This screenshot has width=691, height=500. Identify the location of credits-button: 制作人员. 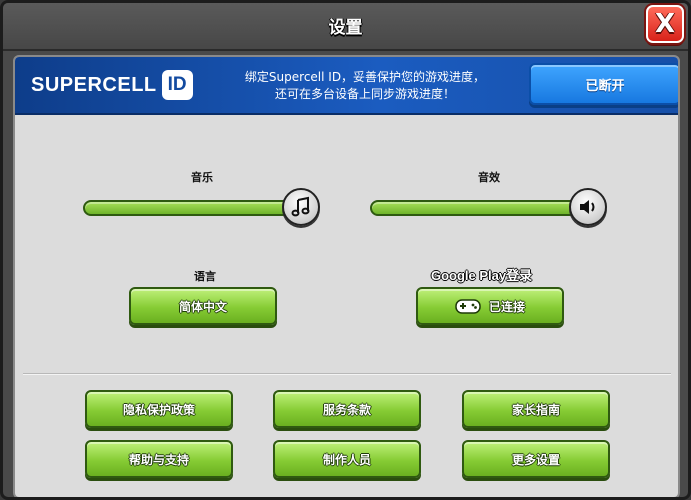
(347, 459).